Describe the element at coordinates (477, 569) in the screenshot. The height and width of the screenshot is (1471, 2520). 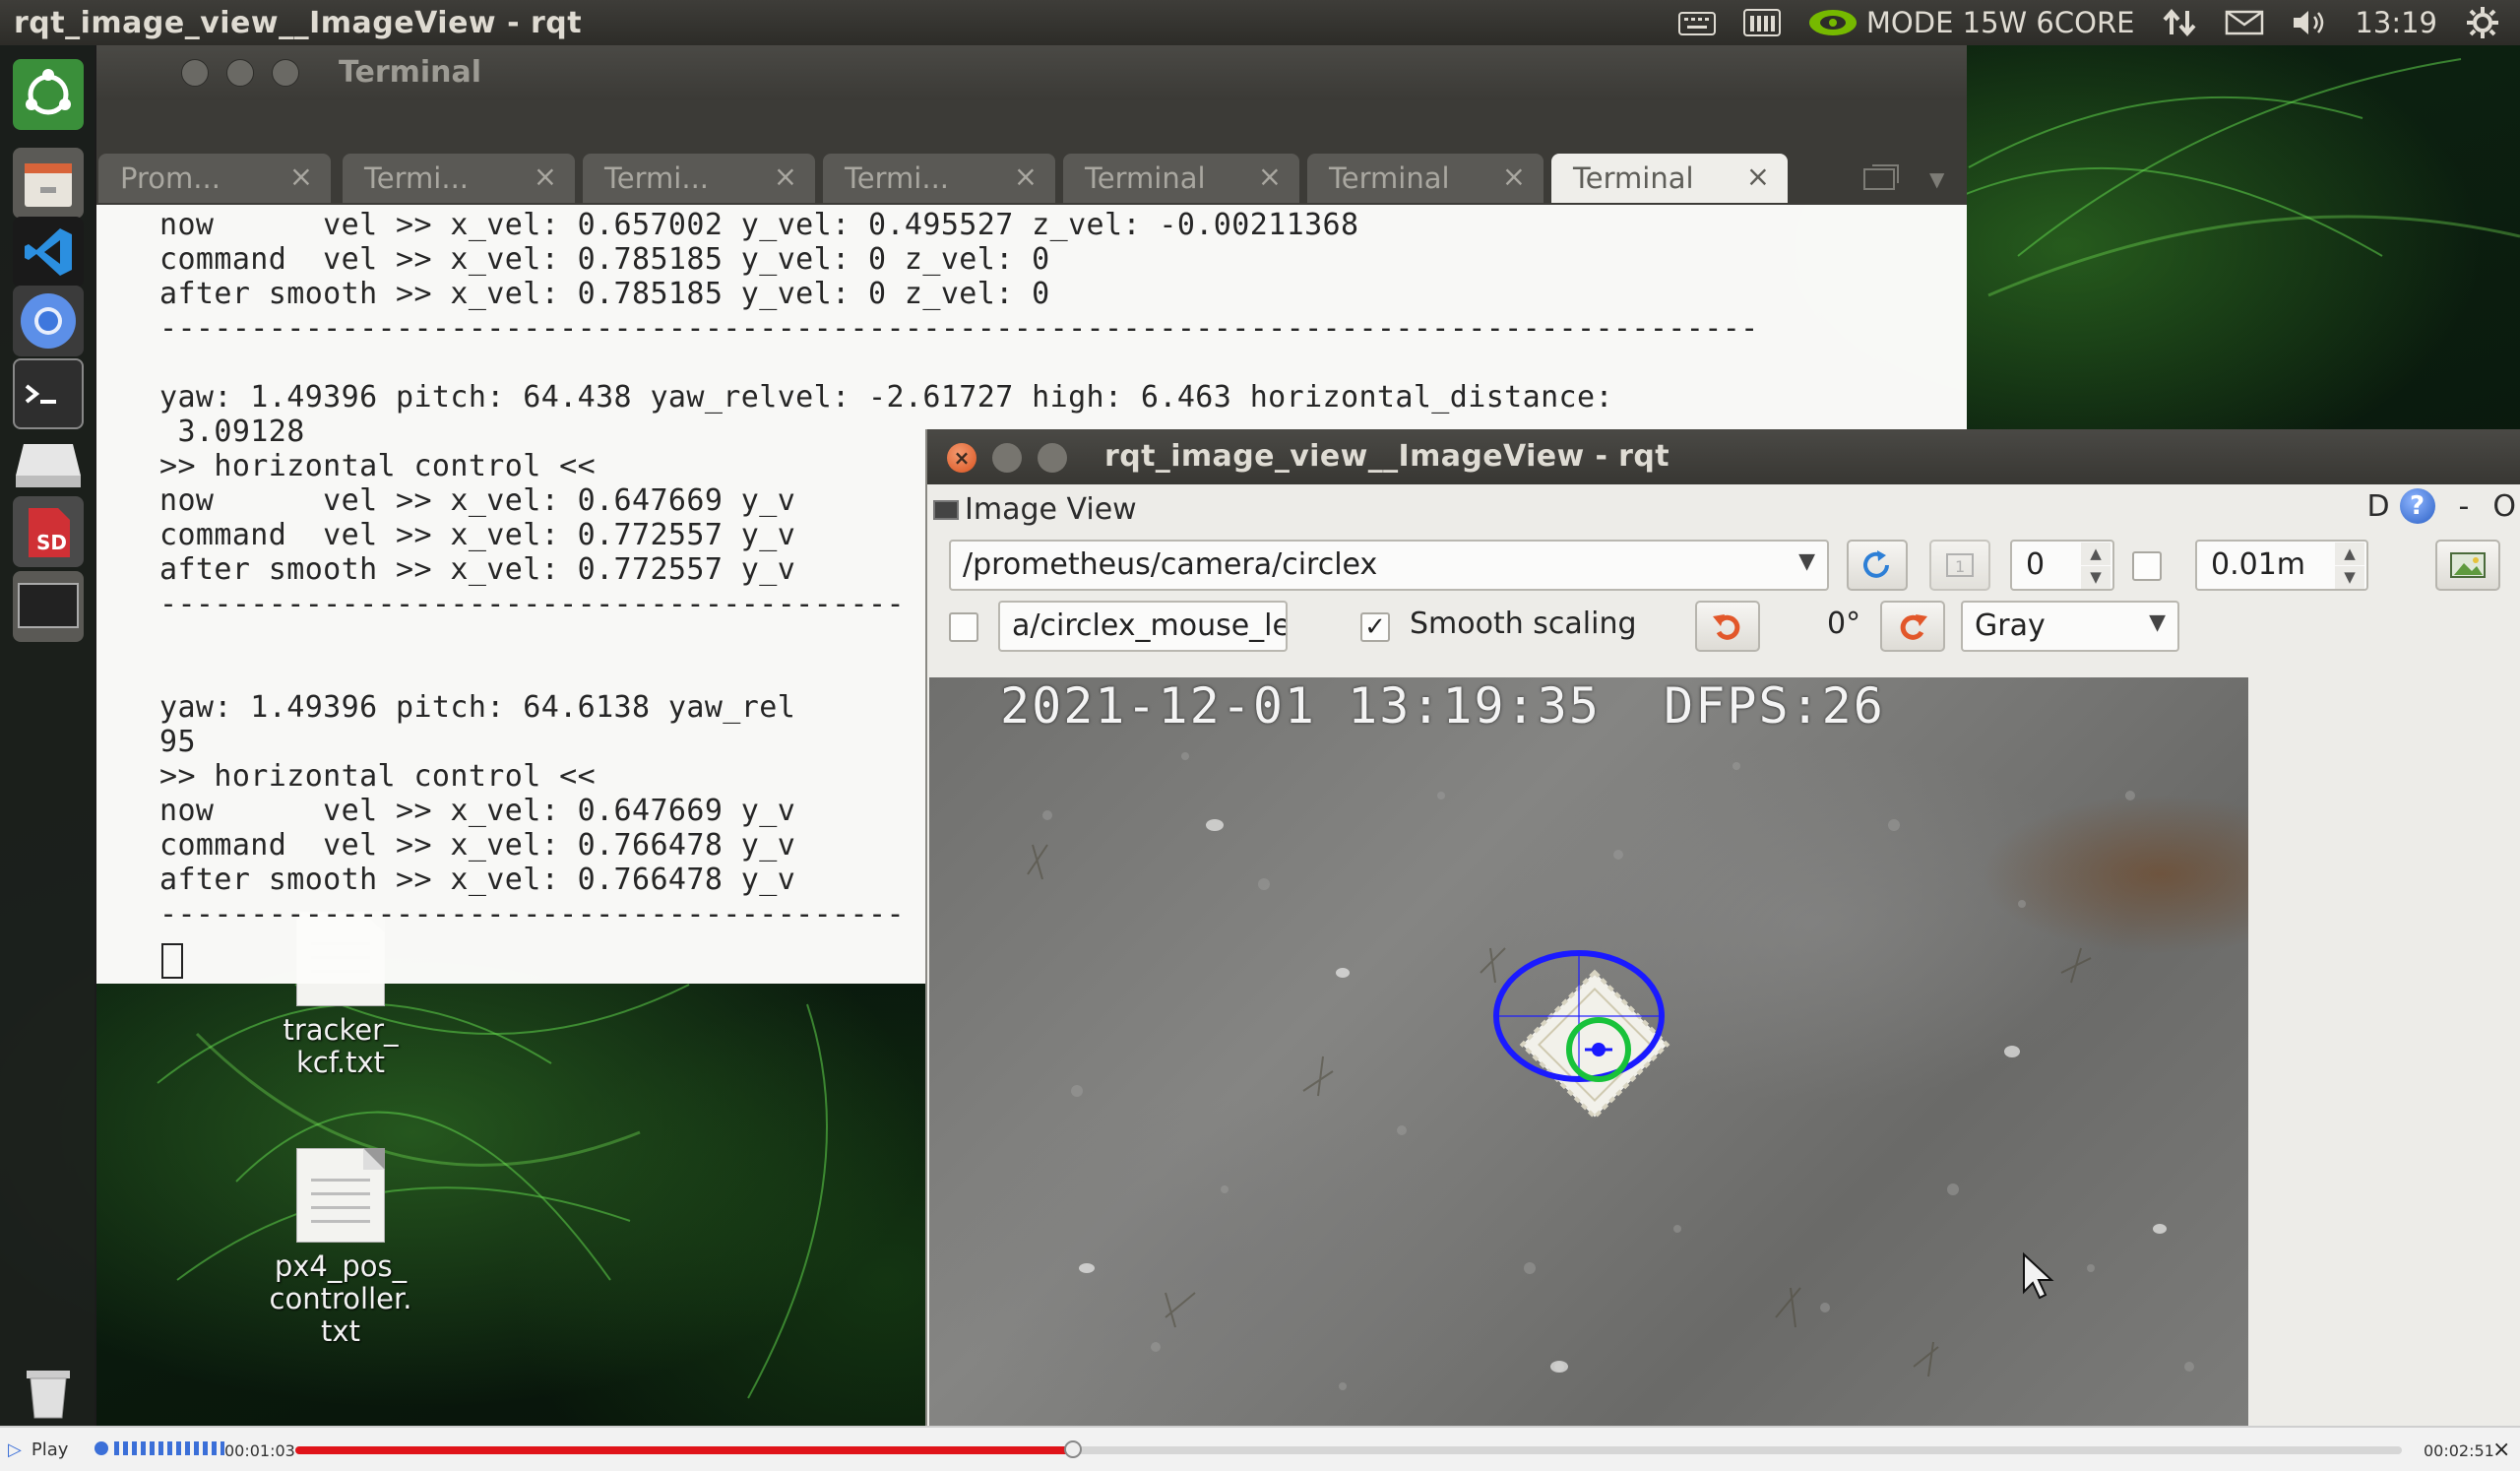
I see `terminal-line: after smooth >> x_vel: 0.772557 y_v` at that location.